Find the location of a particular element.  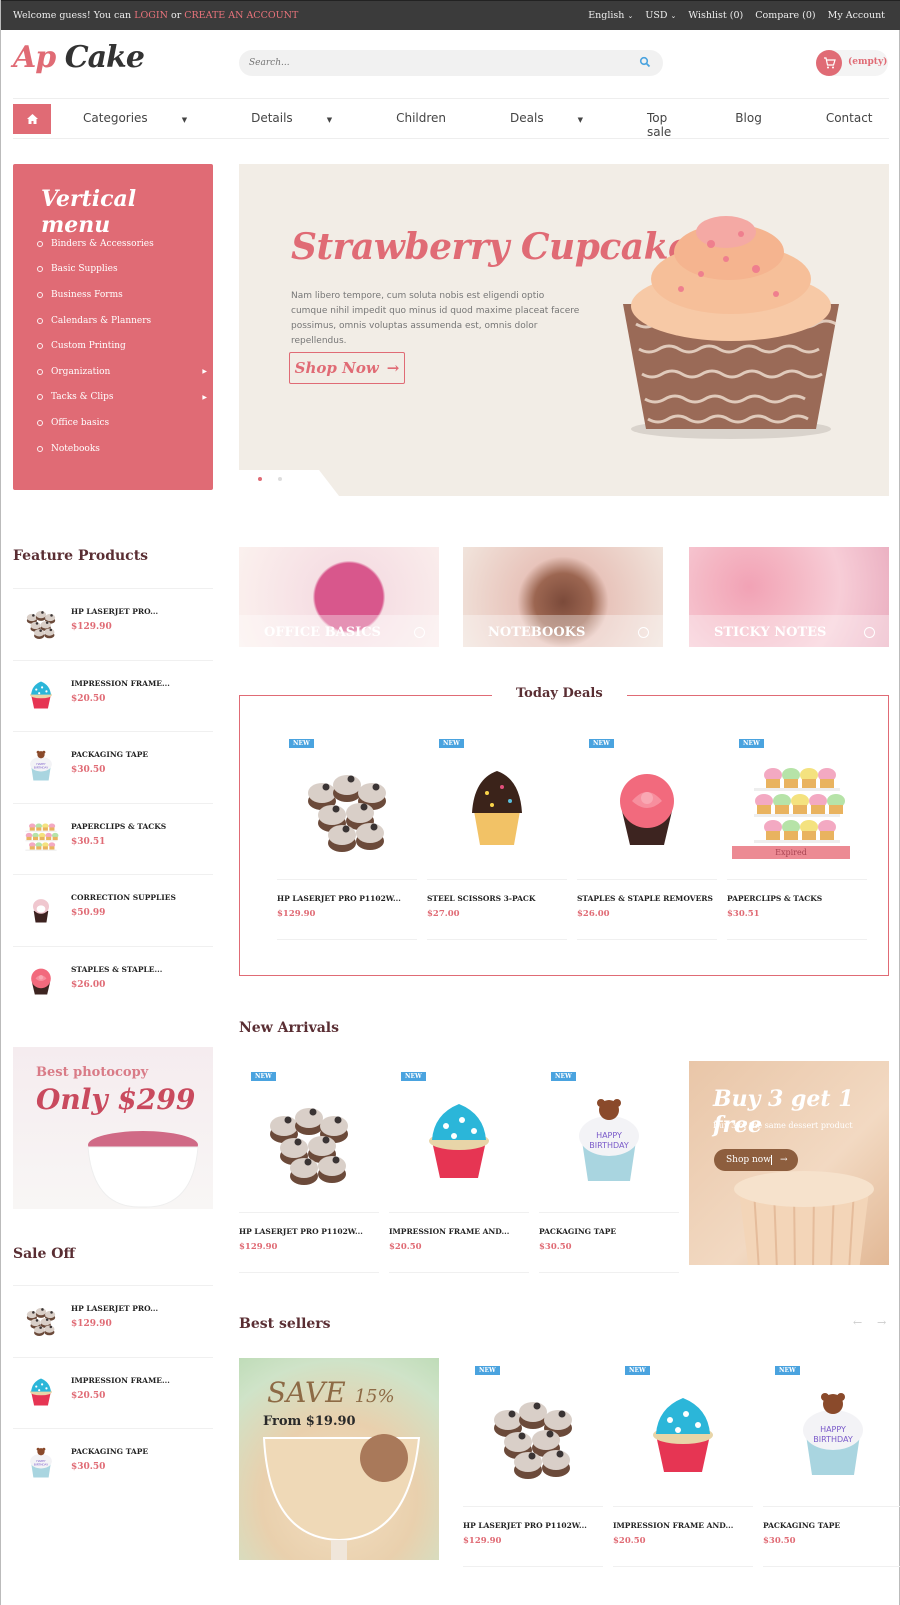

product-list-item: STAPLES & STAPLE... $26.00 is located at coordinates (113, 981).